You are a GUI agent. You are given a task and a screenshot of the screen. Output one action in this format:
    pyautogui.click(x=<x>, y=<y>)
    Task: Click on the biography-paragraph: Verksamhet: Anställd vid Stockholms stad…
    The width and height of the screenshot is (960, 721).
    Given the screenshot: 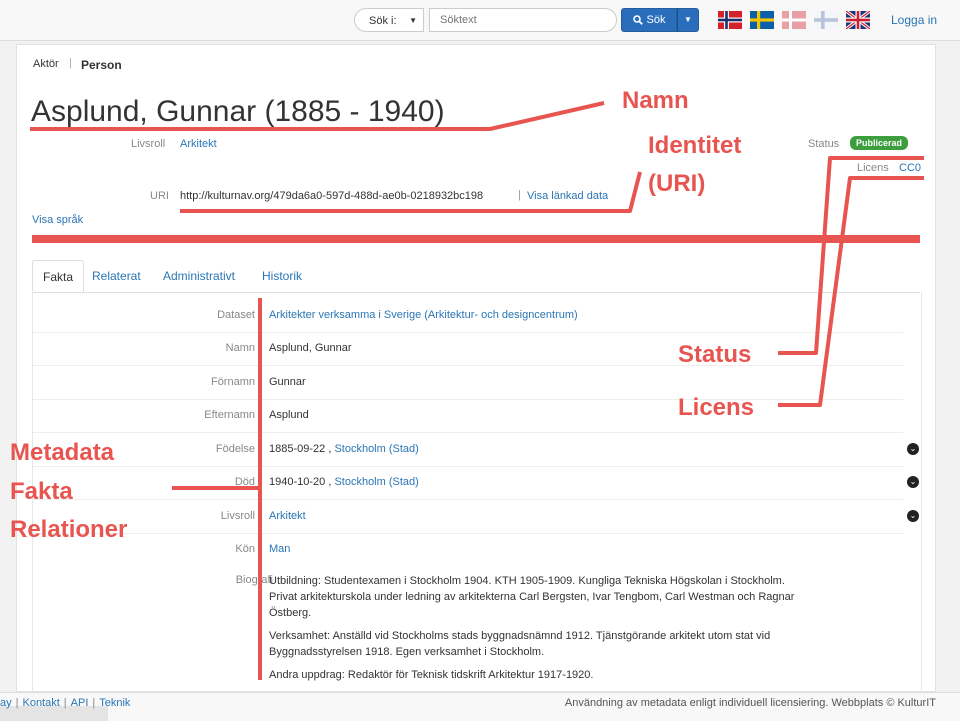 What is the action you would take?
    pyautogui.click(x=520, y=644)
    